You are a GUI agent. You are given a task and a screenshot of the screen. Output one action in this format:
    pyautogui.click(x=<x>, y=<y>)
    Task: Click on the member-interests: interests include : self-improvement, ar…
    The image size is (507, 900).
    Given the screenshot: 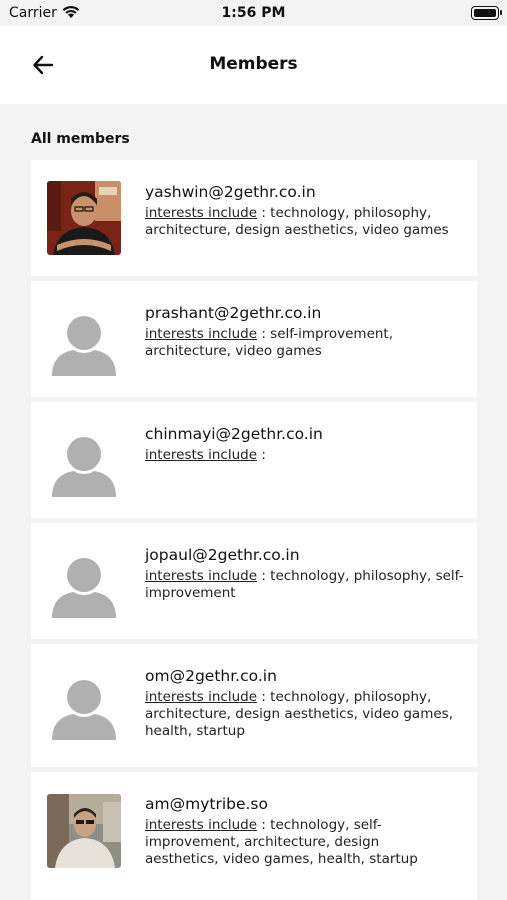 What is the action you would take?
    pyautogui.click(x=307, y=343)
    